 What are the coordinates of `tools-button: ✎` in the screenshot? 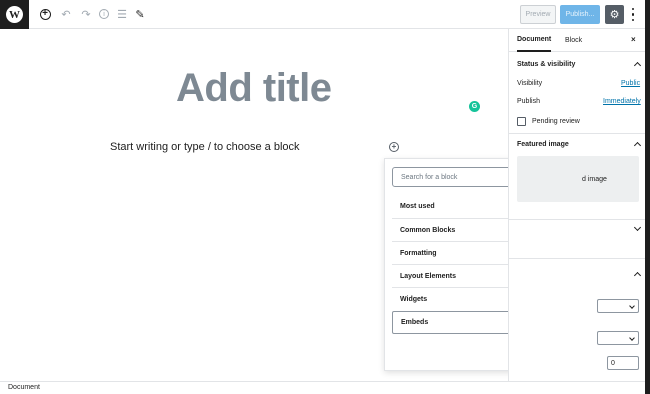 It's located at (140, 14).